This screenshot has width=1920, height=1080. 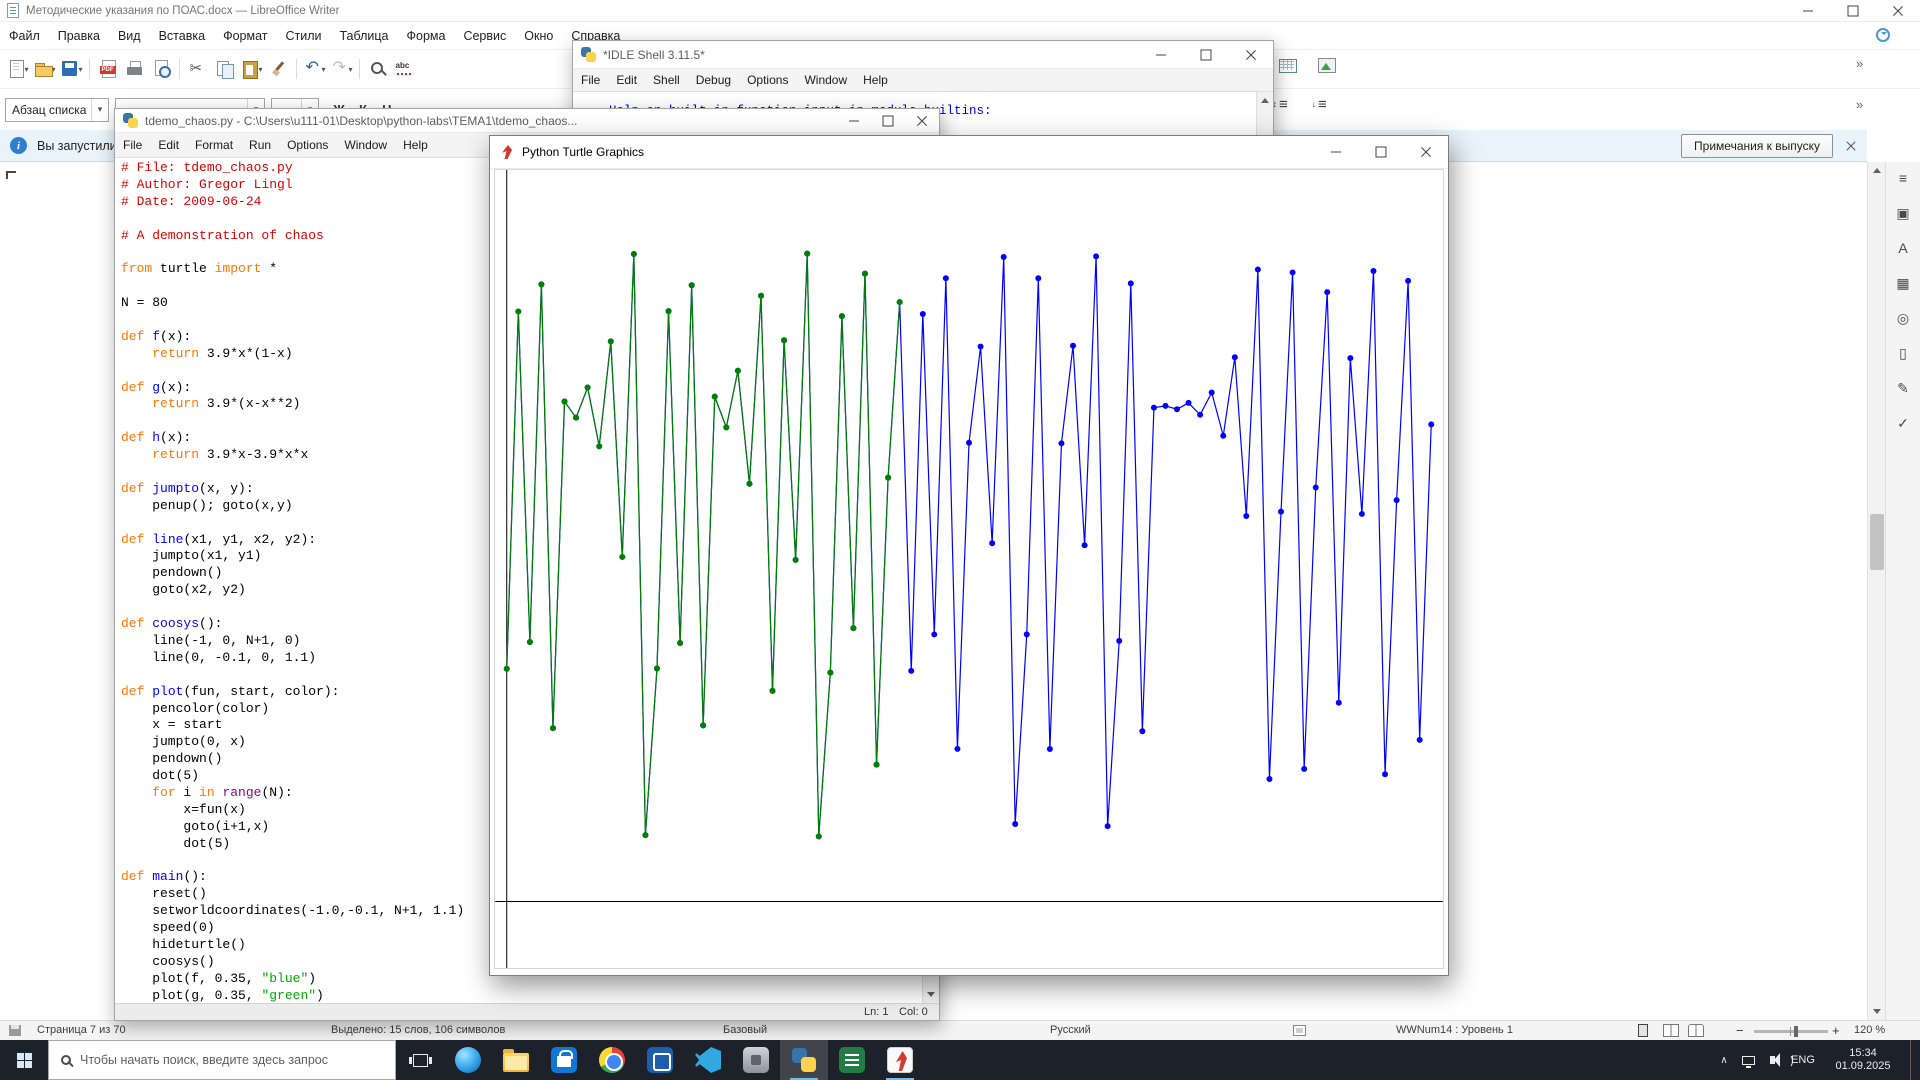 What do you see at coordinates (666, 80) in the screenshot?
I see `menu-item: Shell` at bounding box center [666, 80].